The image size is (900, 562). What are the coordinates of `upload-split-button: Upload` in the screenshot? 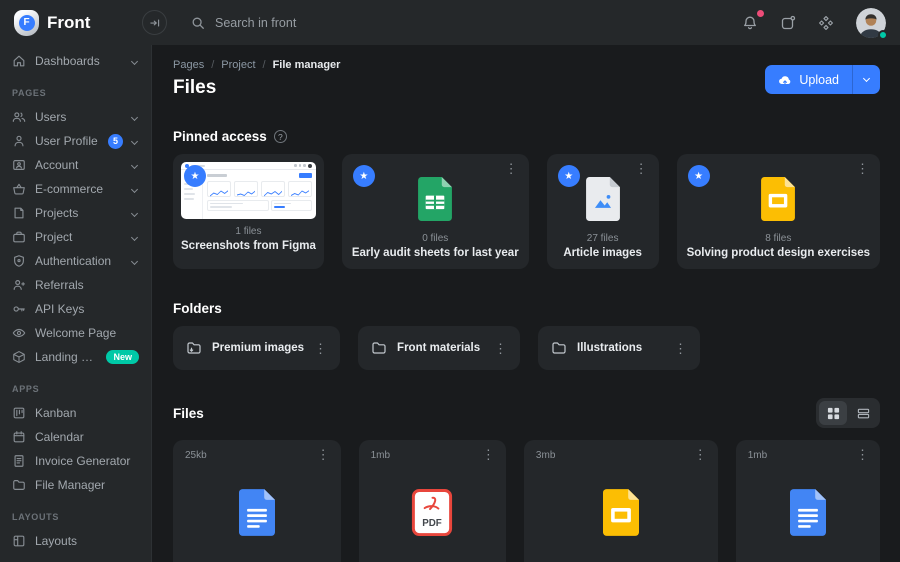 It's located at (822, 79).